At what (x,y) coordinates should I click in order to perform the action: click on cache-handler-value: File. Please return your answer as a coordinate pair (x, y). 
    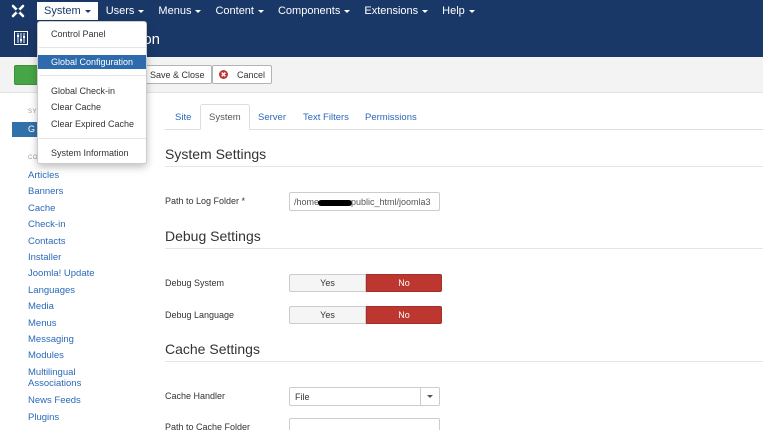
    Looking at the image, I should click on (302, 397).